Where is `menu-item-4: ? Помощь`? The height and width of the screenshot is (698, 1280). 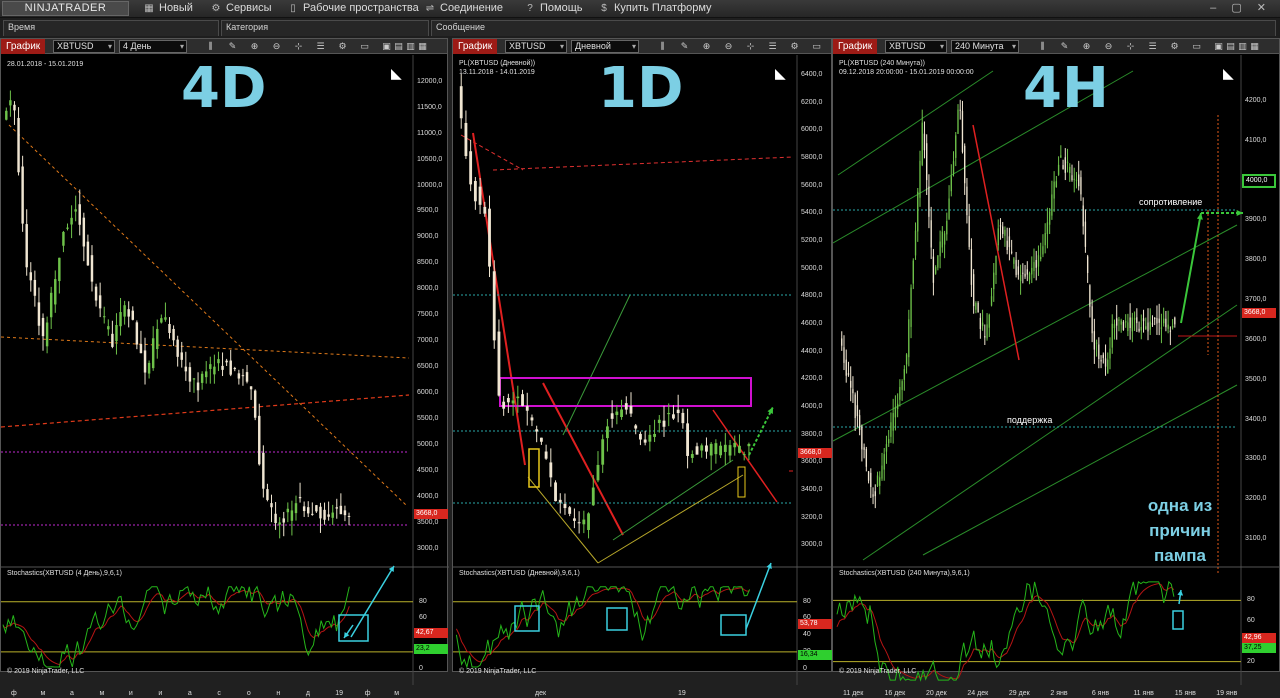
menu-item-4: ? Помощь is located at coordinates (553, 8).